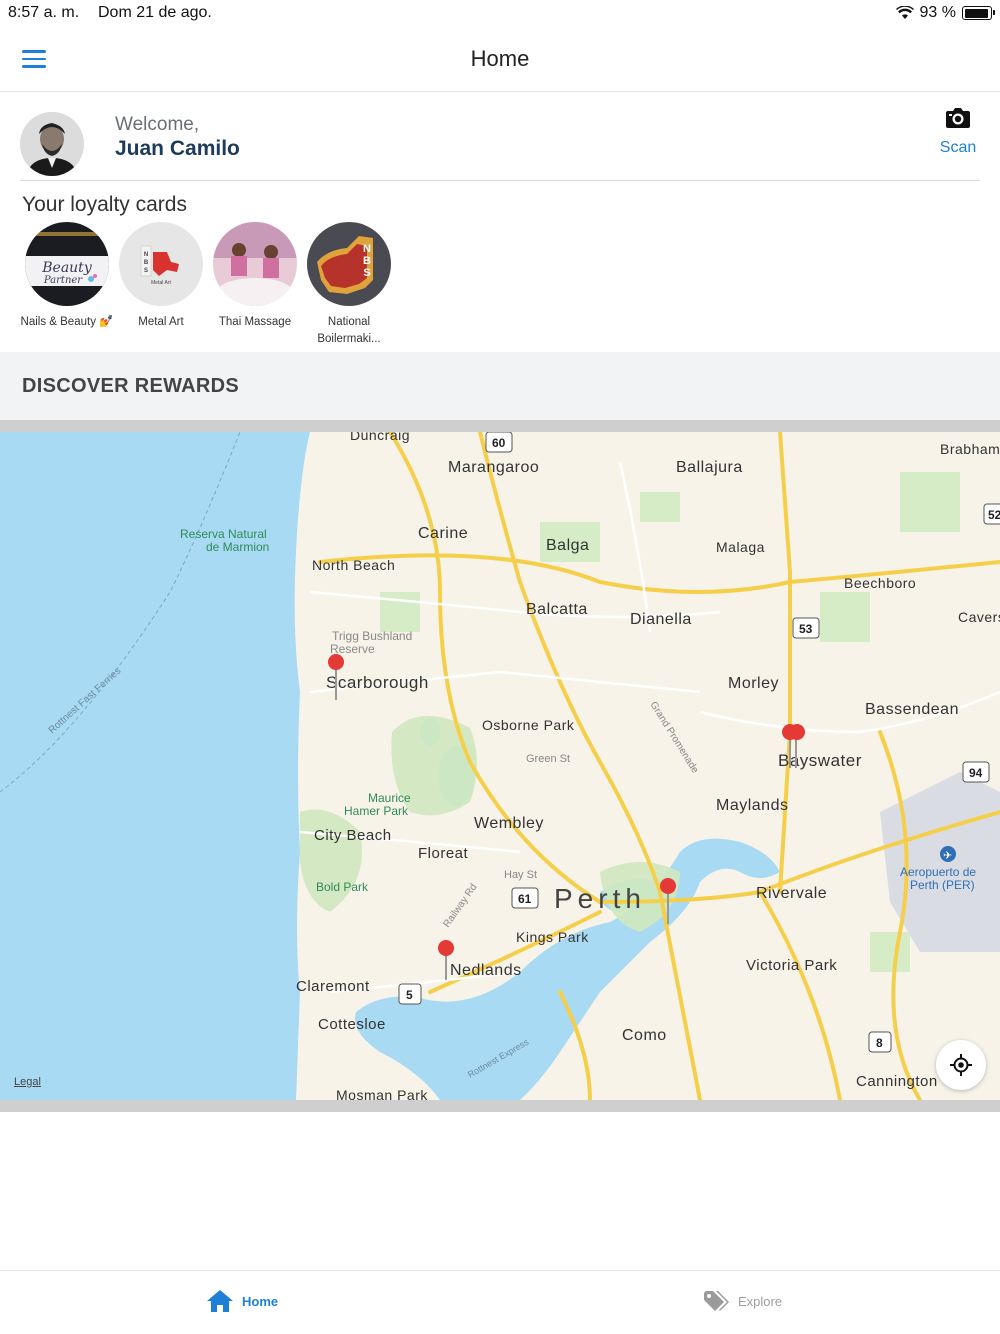 This screenshot has height=1334, width=1000. Describe the element at coordinates (938, 872) in the screenshot. I see `svg-text: Aeropuerto de` at that location.